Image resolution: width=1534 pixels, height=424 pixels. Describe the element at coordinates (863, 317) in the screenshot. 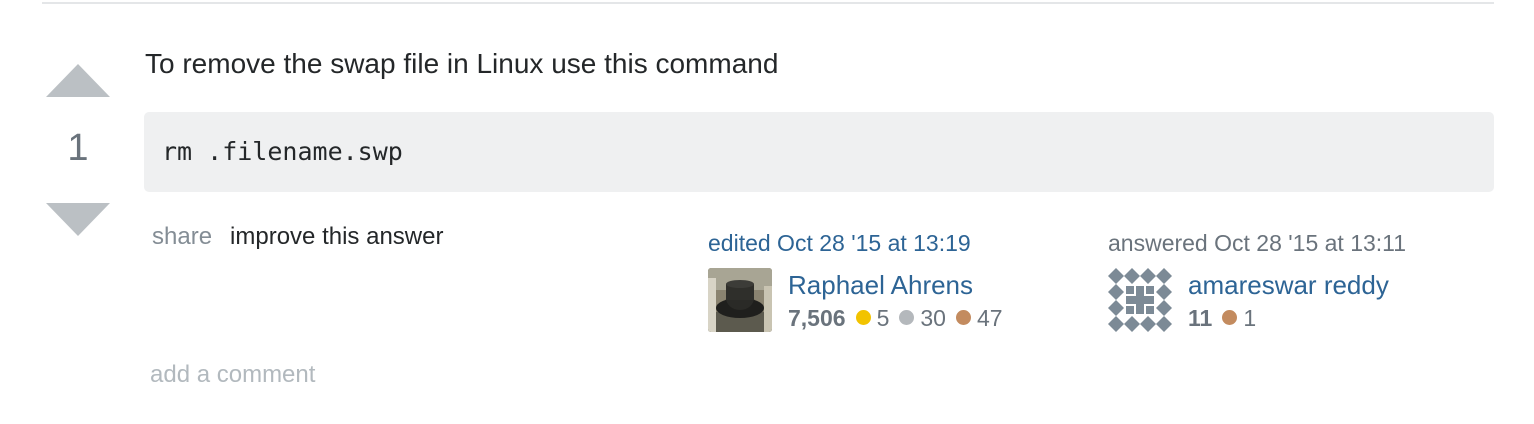

I see `gold-badge-icon` at that location.